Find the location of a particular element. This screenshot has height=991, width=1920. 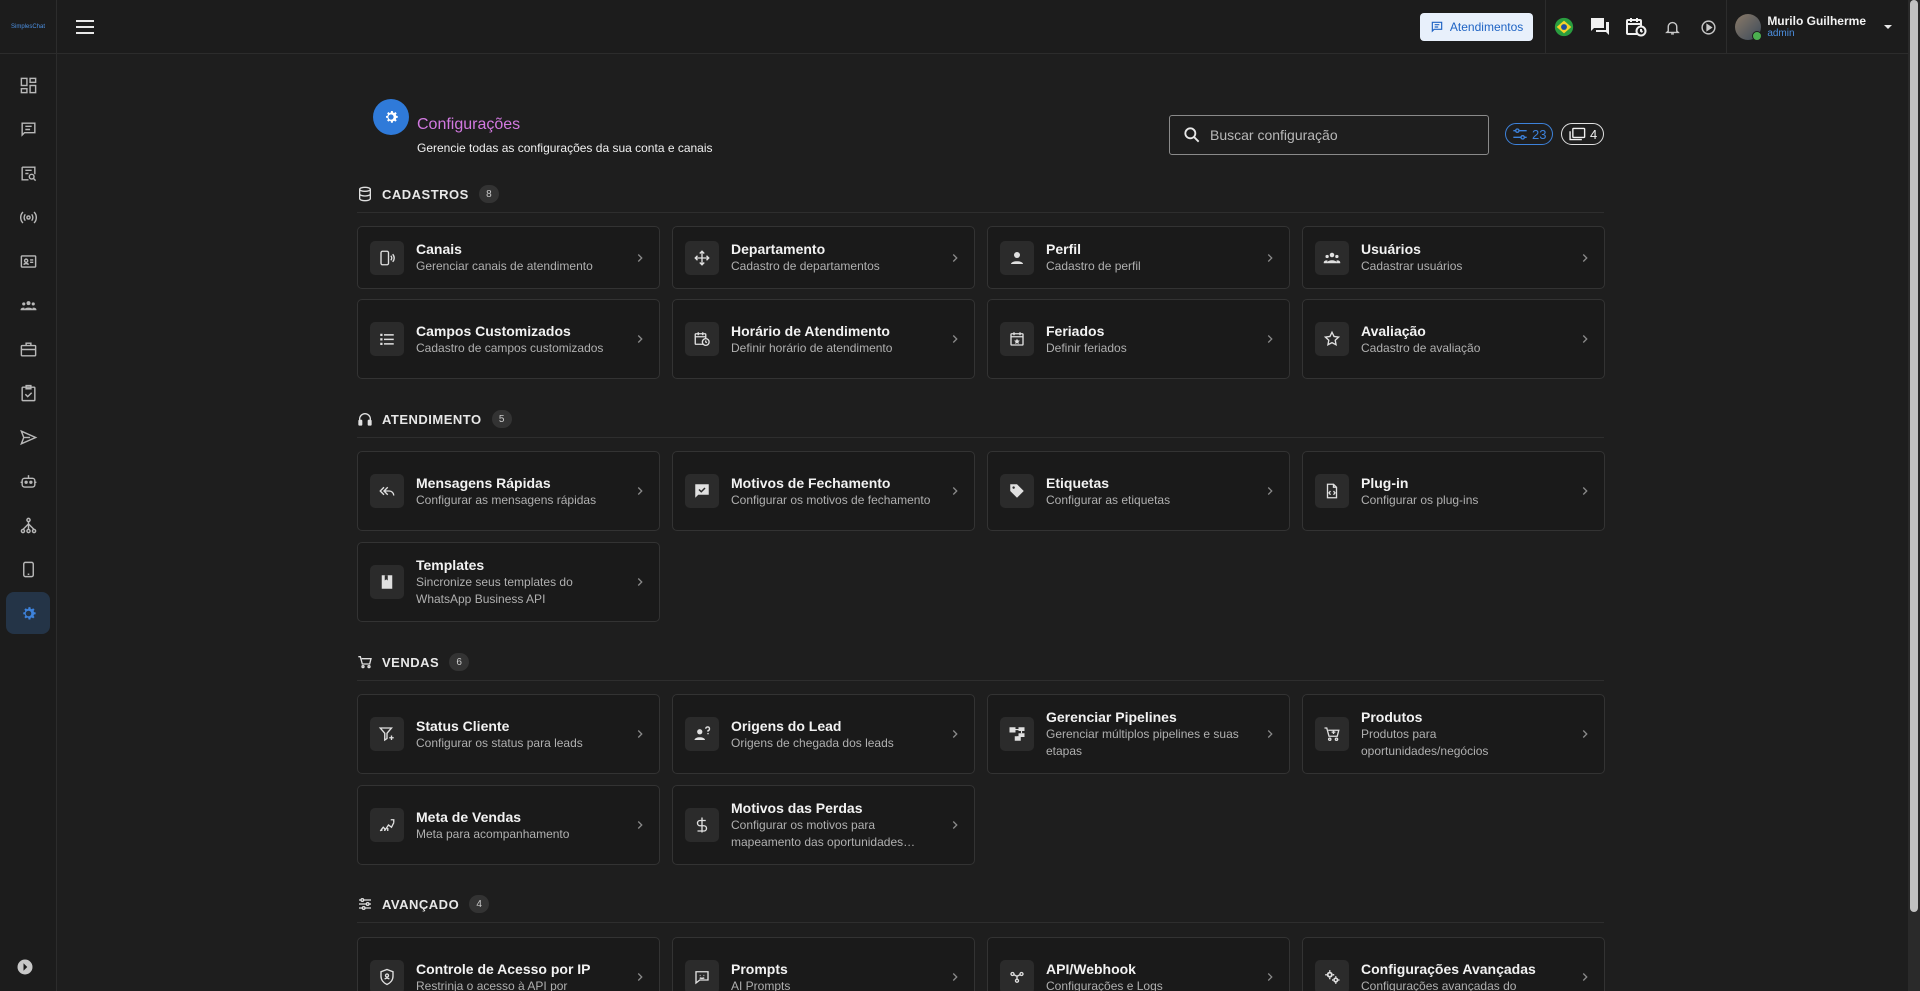

bell-icon is located at coordinates (1672, 28).